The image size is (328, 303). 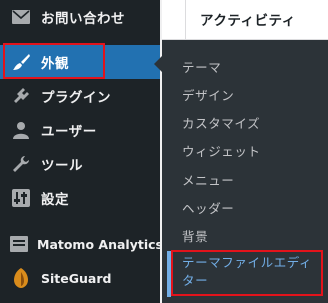 What do you see at coordinates (169, 274) in the screenshot?
I see `active-indicator-bar` at bounding box center [169, 274].